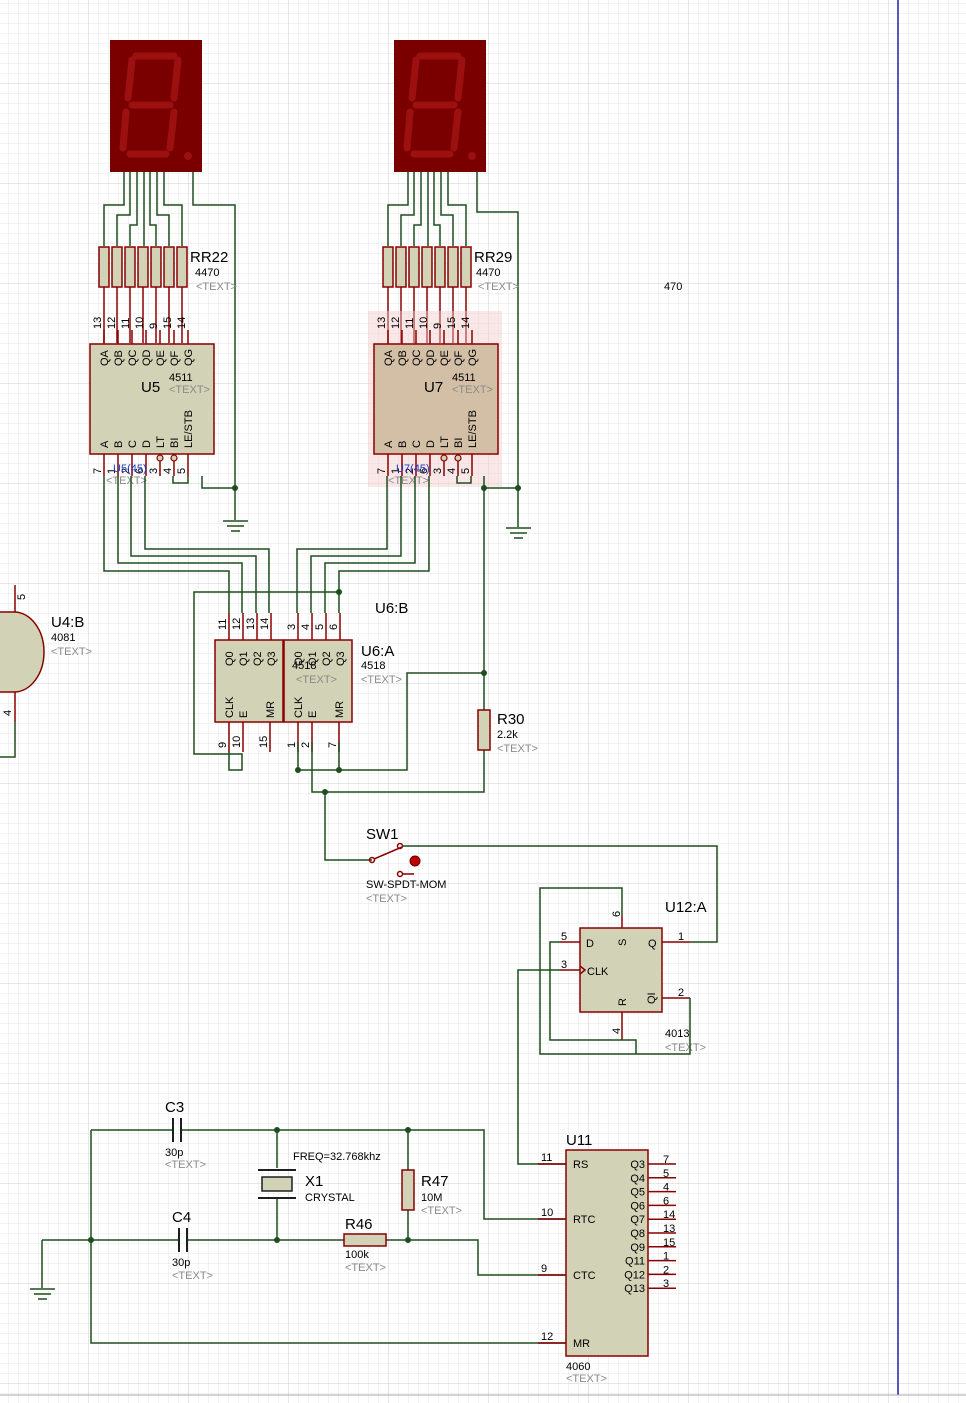 The width and height of the screenshot is (966, 1403). Describe the element at coordinates (413, 469) in the screenshot. I see `decoder-u7-ref-overlap: U7(45)` at that location.